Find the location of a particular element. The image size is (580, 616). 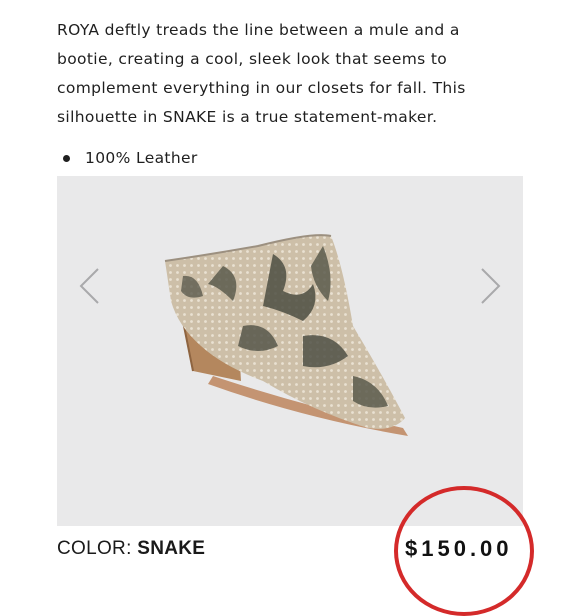

color-label: COLOR: is located at coordinates (94, 548).